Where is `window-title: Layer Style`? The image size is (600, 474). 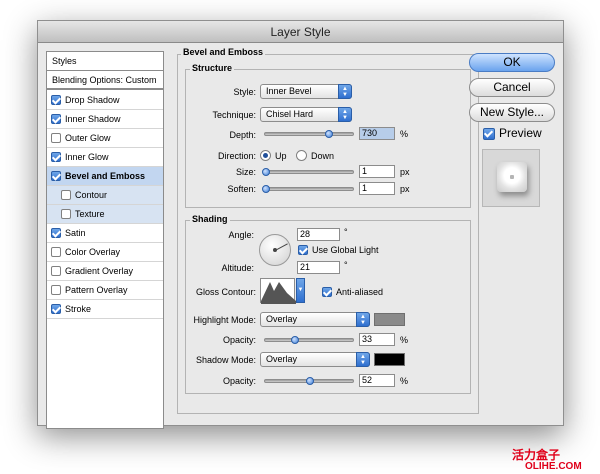 window-title: Layer Style is located at coordinates (300, 32).